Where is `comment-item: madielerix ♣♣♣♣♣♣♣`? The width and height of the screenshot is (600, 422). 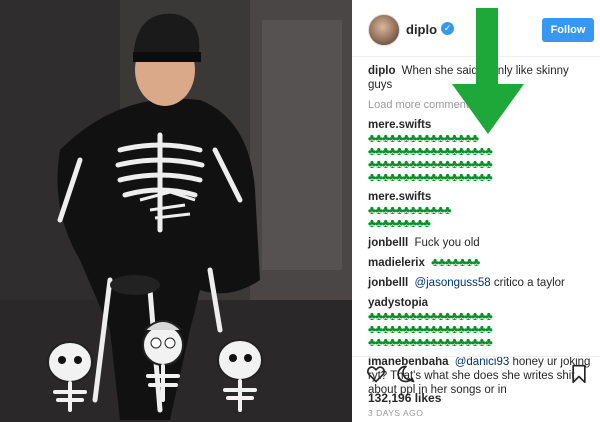 comment-item: madielerix ♣♣♣♣♣♣♣ is located at coordinates (481, 263).